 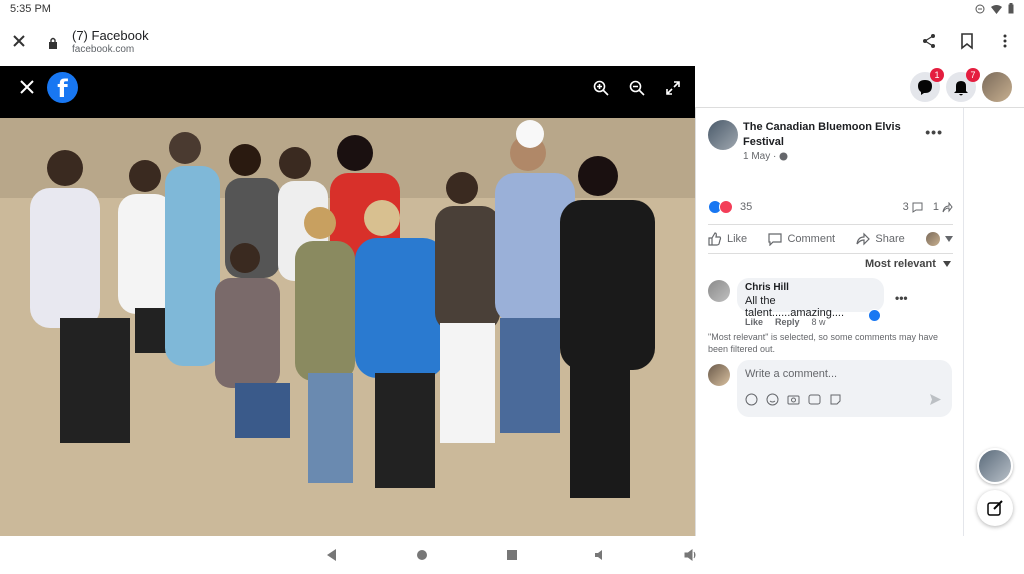 What do you see at coordinates (814, 399) in the screenshot?
I see `gif-icon` at bounding box center [814, 399].